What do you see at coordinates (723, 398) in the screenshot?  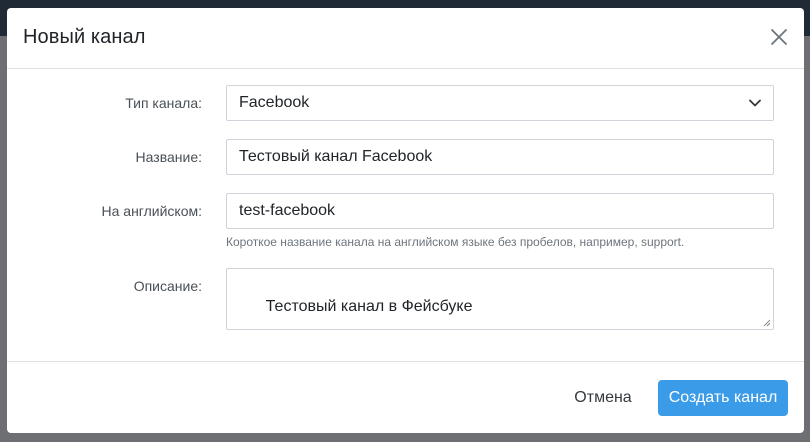 I see `create-channel-button: Создать канал` at bounding box center [723, 398].